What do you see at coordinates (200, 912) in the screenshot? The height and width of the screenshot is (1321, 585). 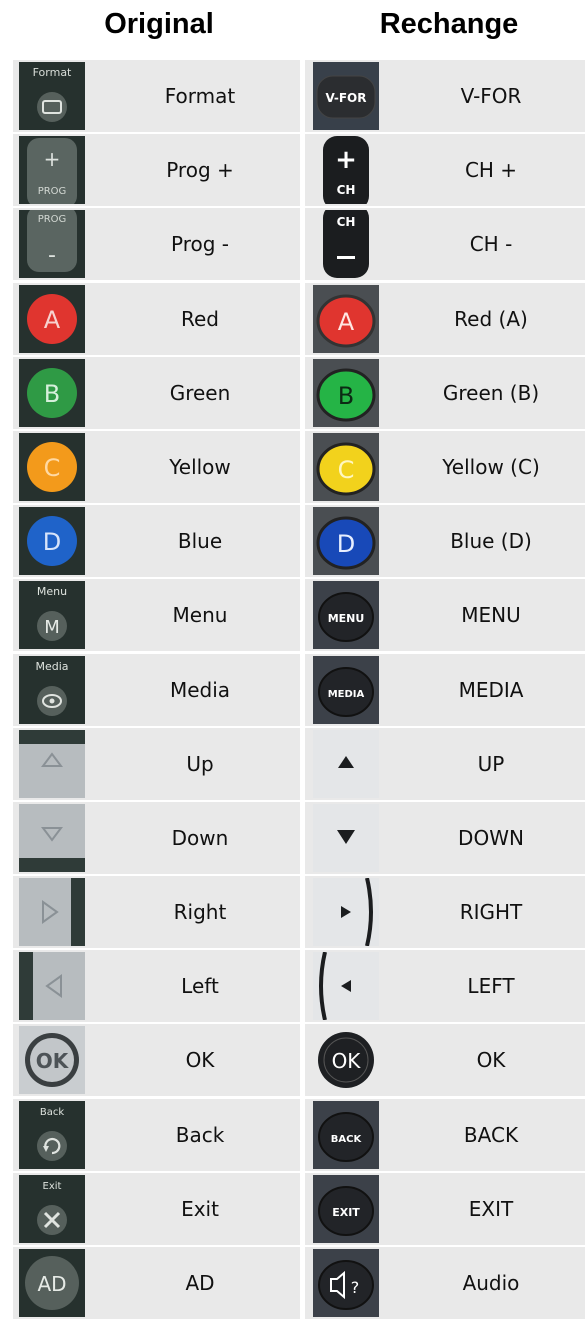 I see `original-label: Right` at bounding box center [200, 912].